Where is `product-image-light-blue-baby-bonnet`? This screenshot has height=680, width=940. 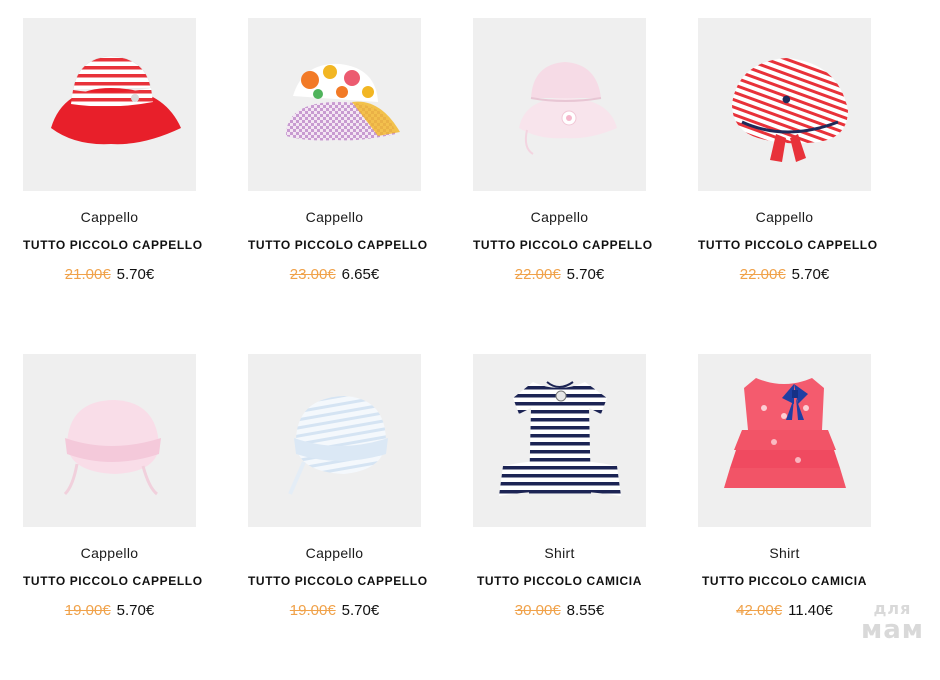
product-image-light-blue-baby-bonnet is located at coordinates (334, 440).